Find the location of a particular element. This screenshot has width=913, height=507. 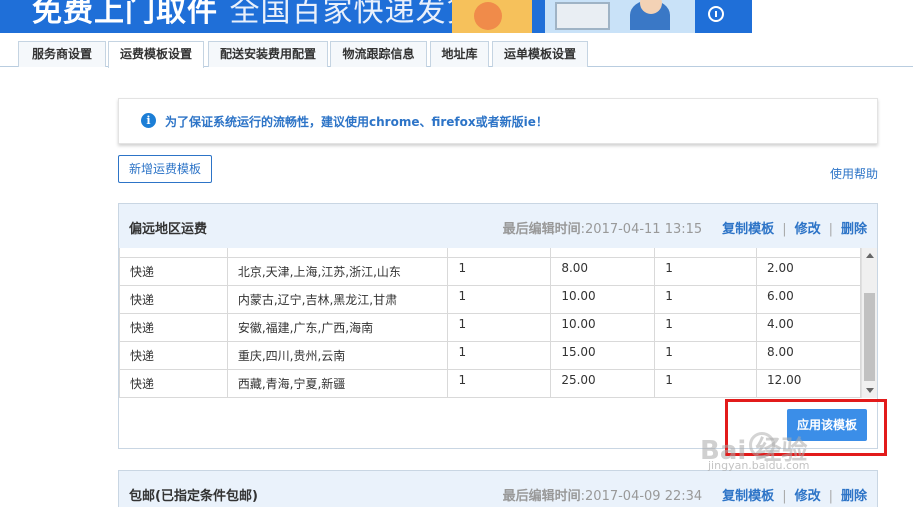

settings-tabs: 服务商设置 运费模板设置 配送安装费用配置 物流跟踪信息 地址库 运单模板设置 is located at coordinates (456, 54).